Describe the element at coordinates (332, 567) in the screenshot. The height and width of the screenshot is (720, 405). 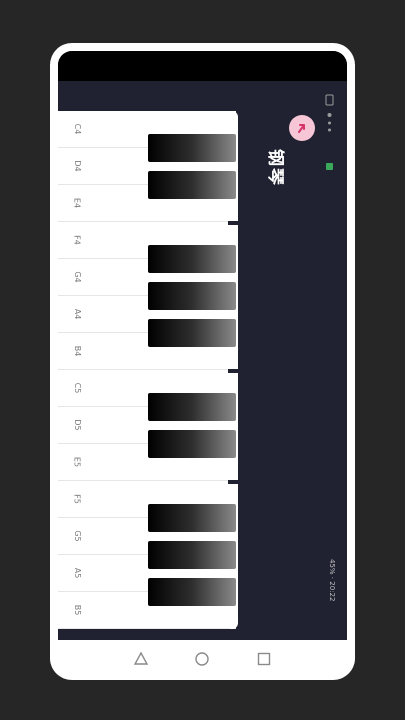
I see `status-battery: 45%` at that location.